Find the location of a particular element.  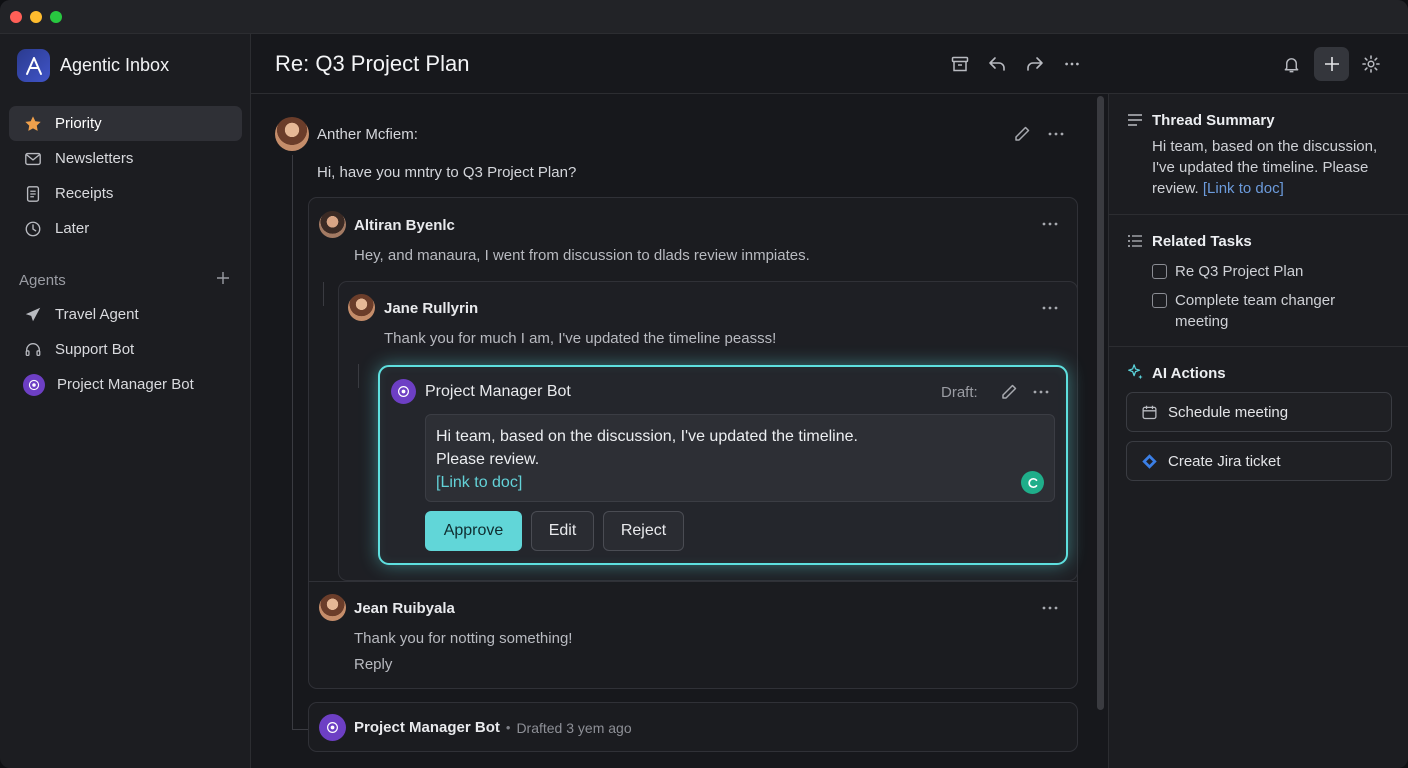

edit-draft-button is located at coordinates (1009, 394).